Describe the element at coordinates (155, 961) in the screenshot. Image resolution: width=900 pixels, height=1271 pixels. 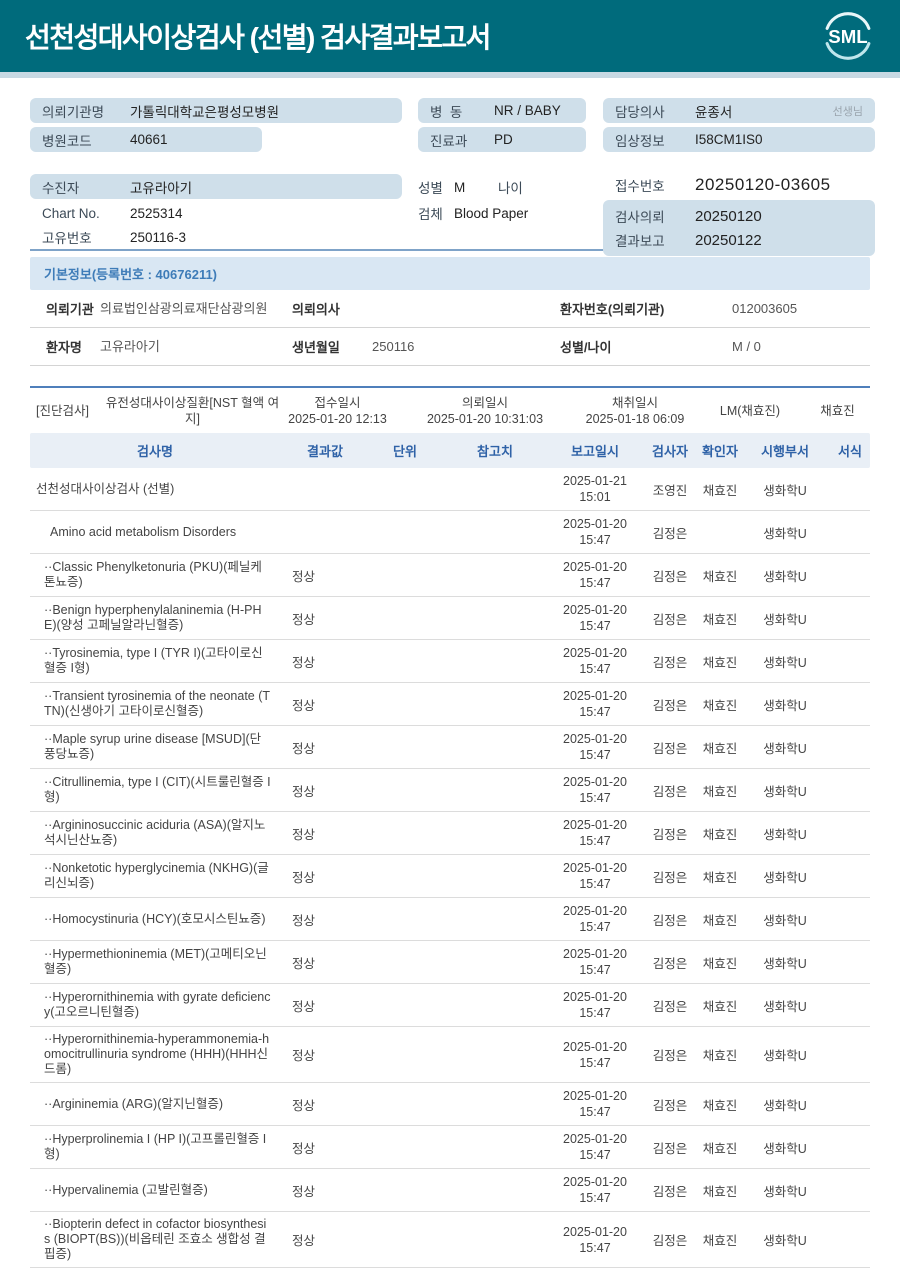
I see `test-name-cell: ··Hypermethioninemia (MET)(고메티오닌혈증)` at that location.